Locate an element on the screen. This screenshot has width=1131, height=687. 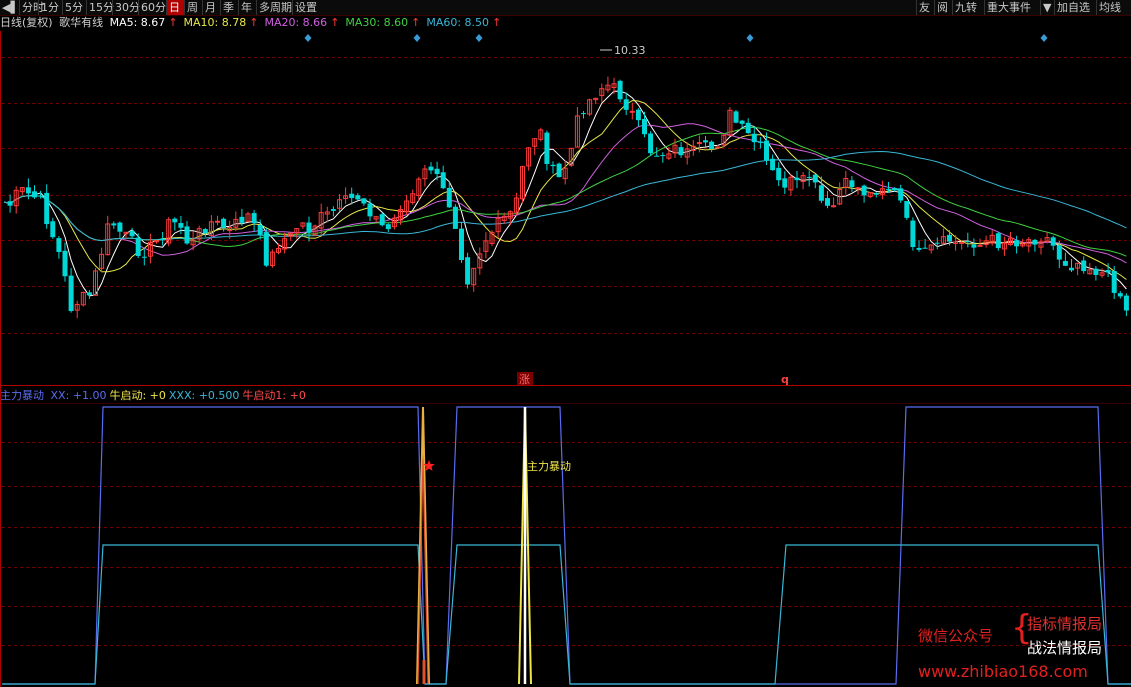
event-markers is located at coordinates (676, 38).